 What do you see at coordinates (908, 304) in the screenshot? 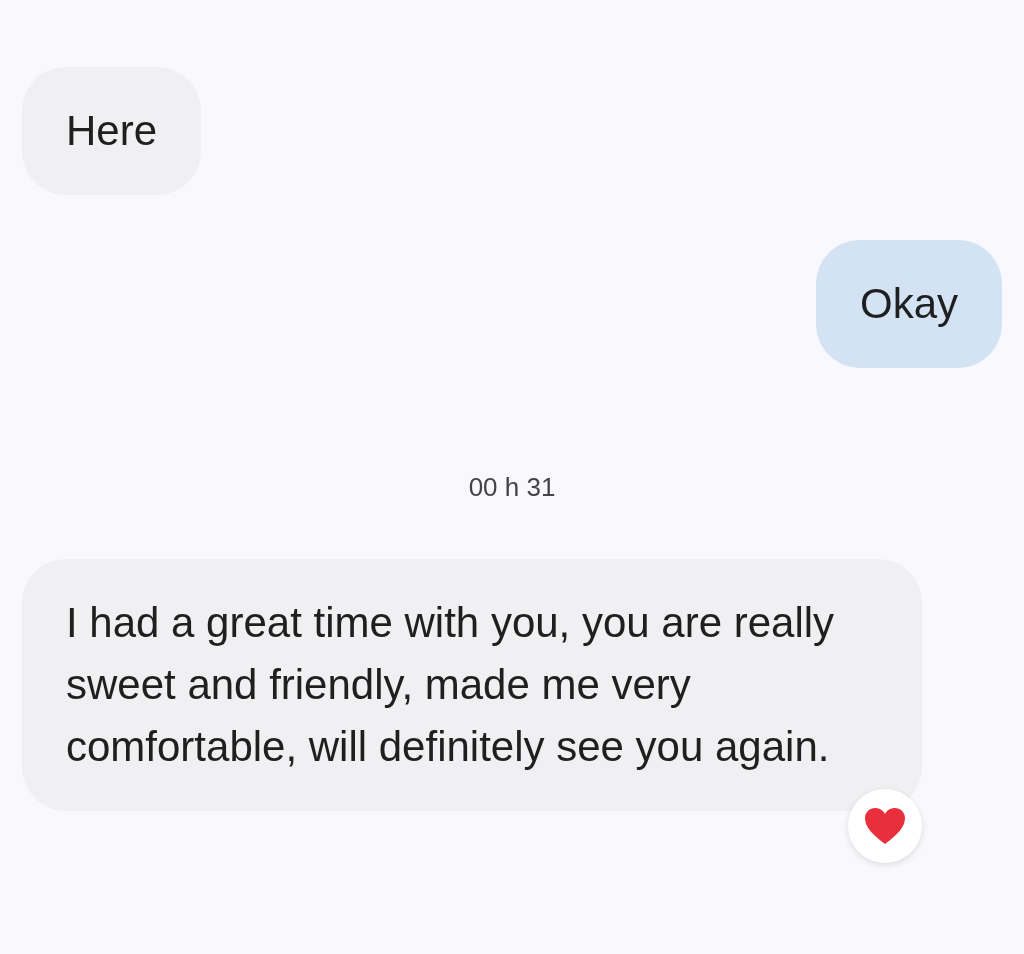
I see `message-bubble: Okay` at bounding box center [908, 304].